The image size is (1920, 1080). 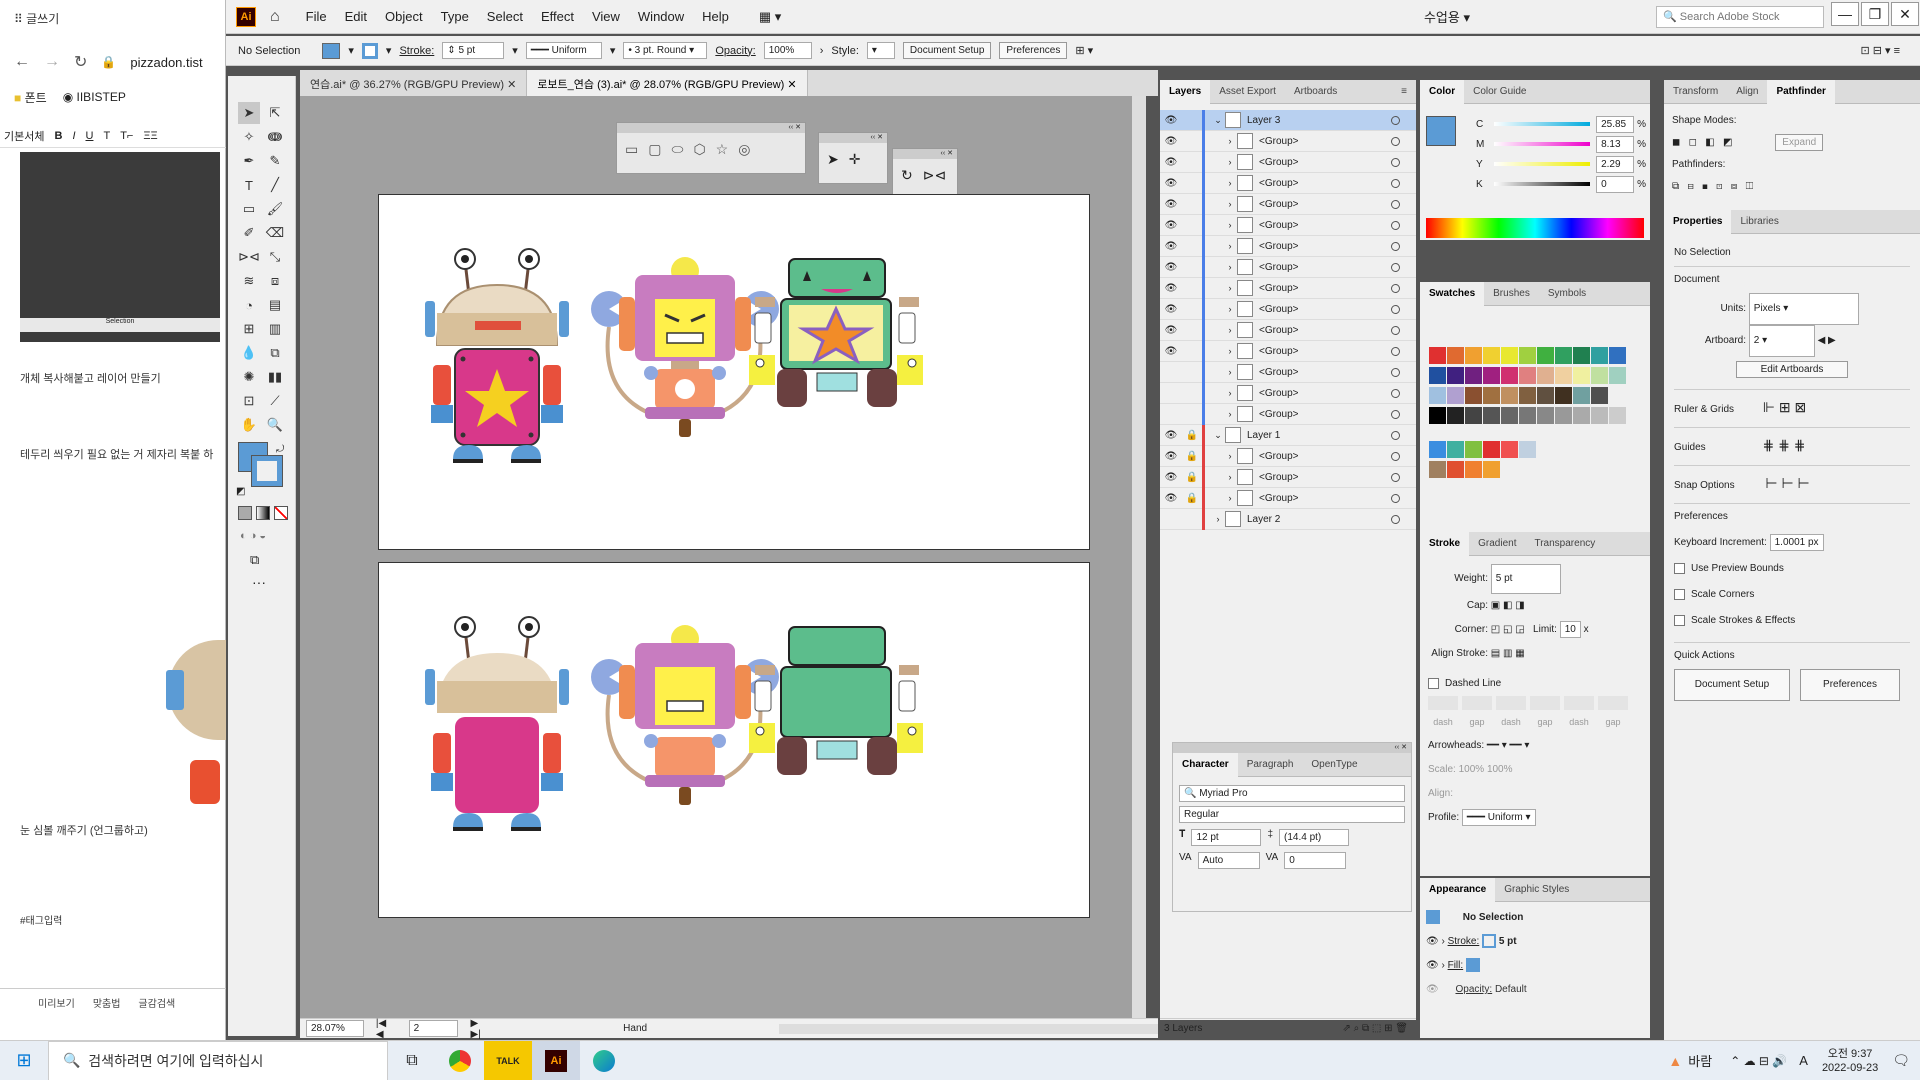 What do you see at coordinates (1458, 889) in the screenshot?
I see `tab-appearance: Appearance` at bounding box center [1458, 889].